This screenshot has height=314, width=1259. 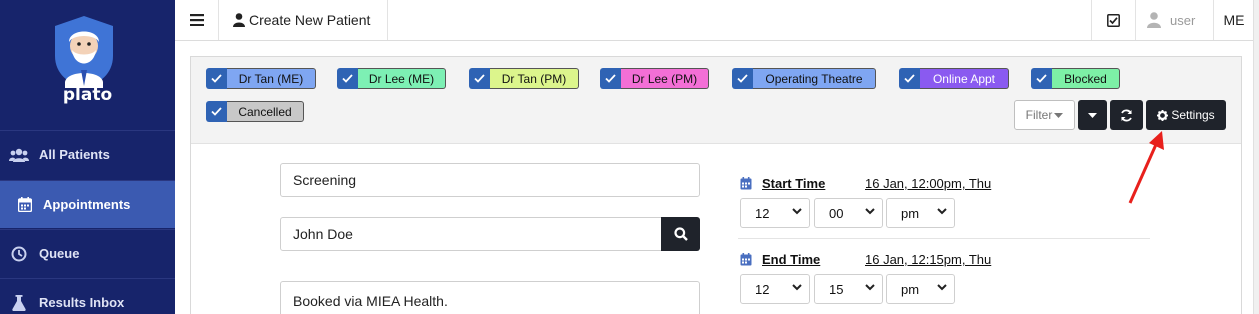 What do you see at coordinates (490, 180) in the screenshot?
I see `appointment-title-input: Screening` at bounding box center [490, 180].